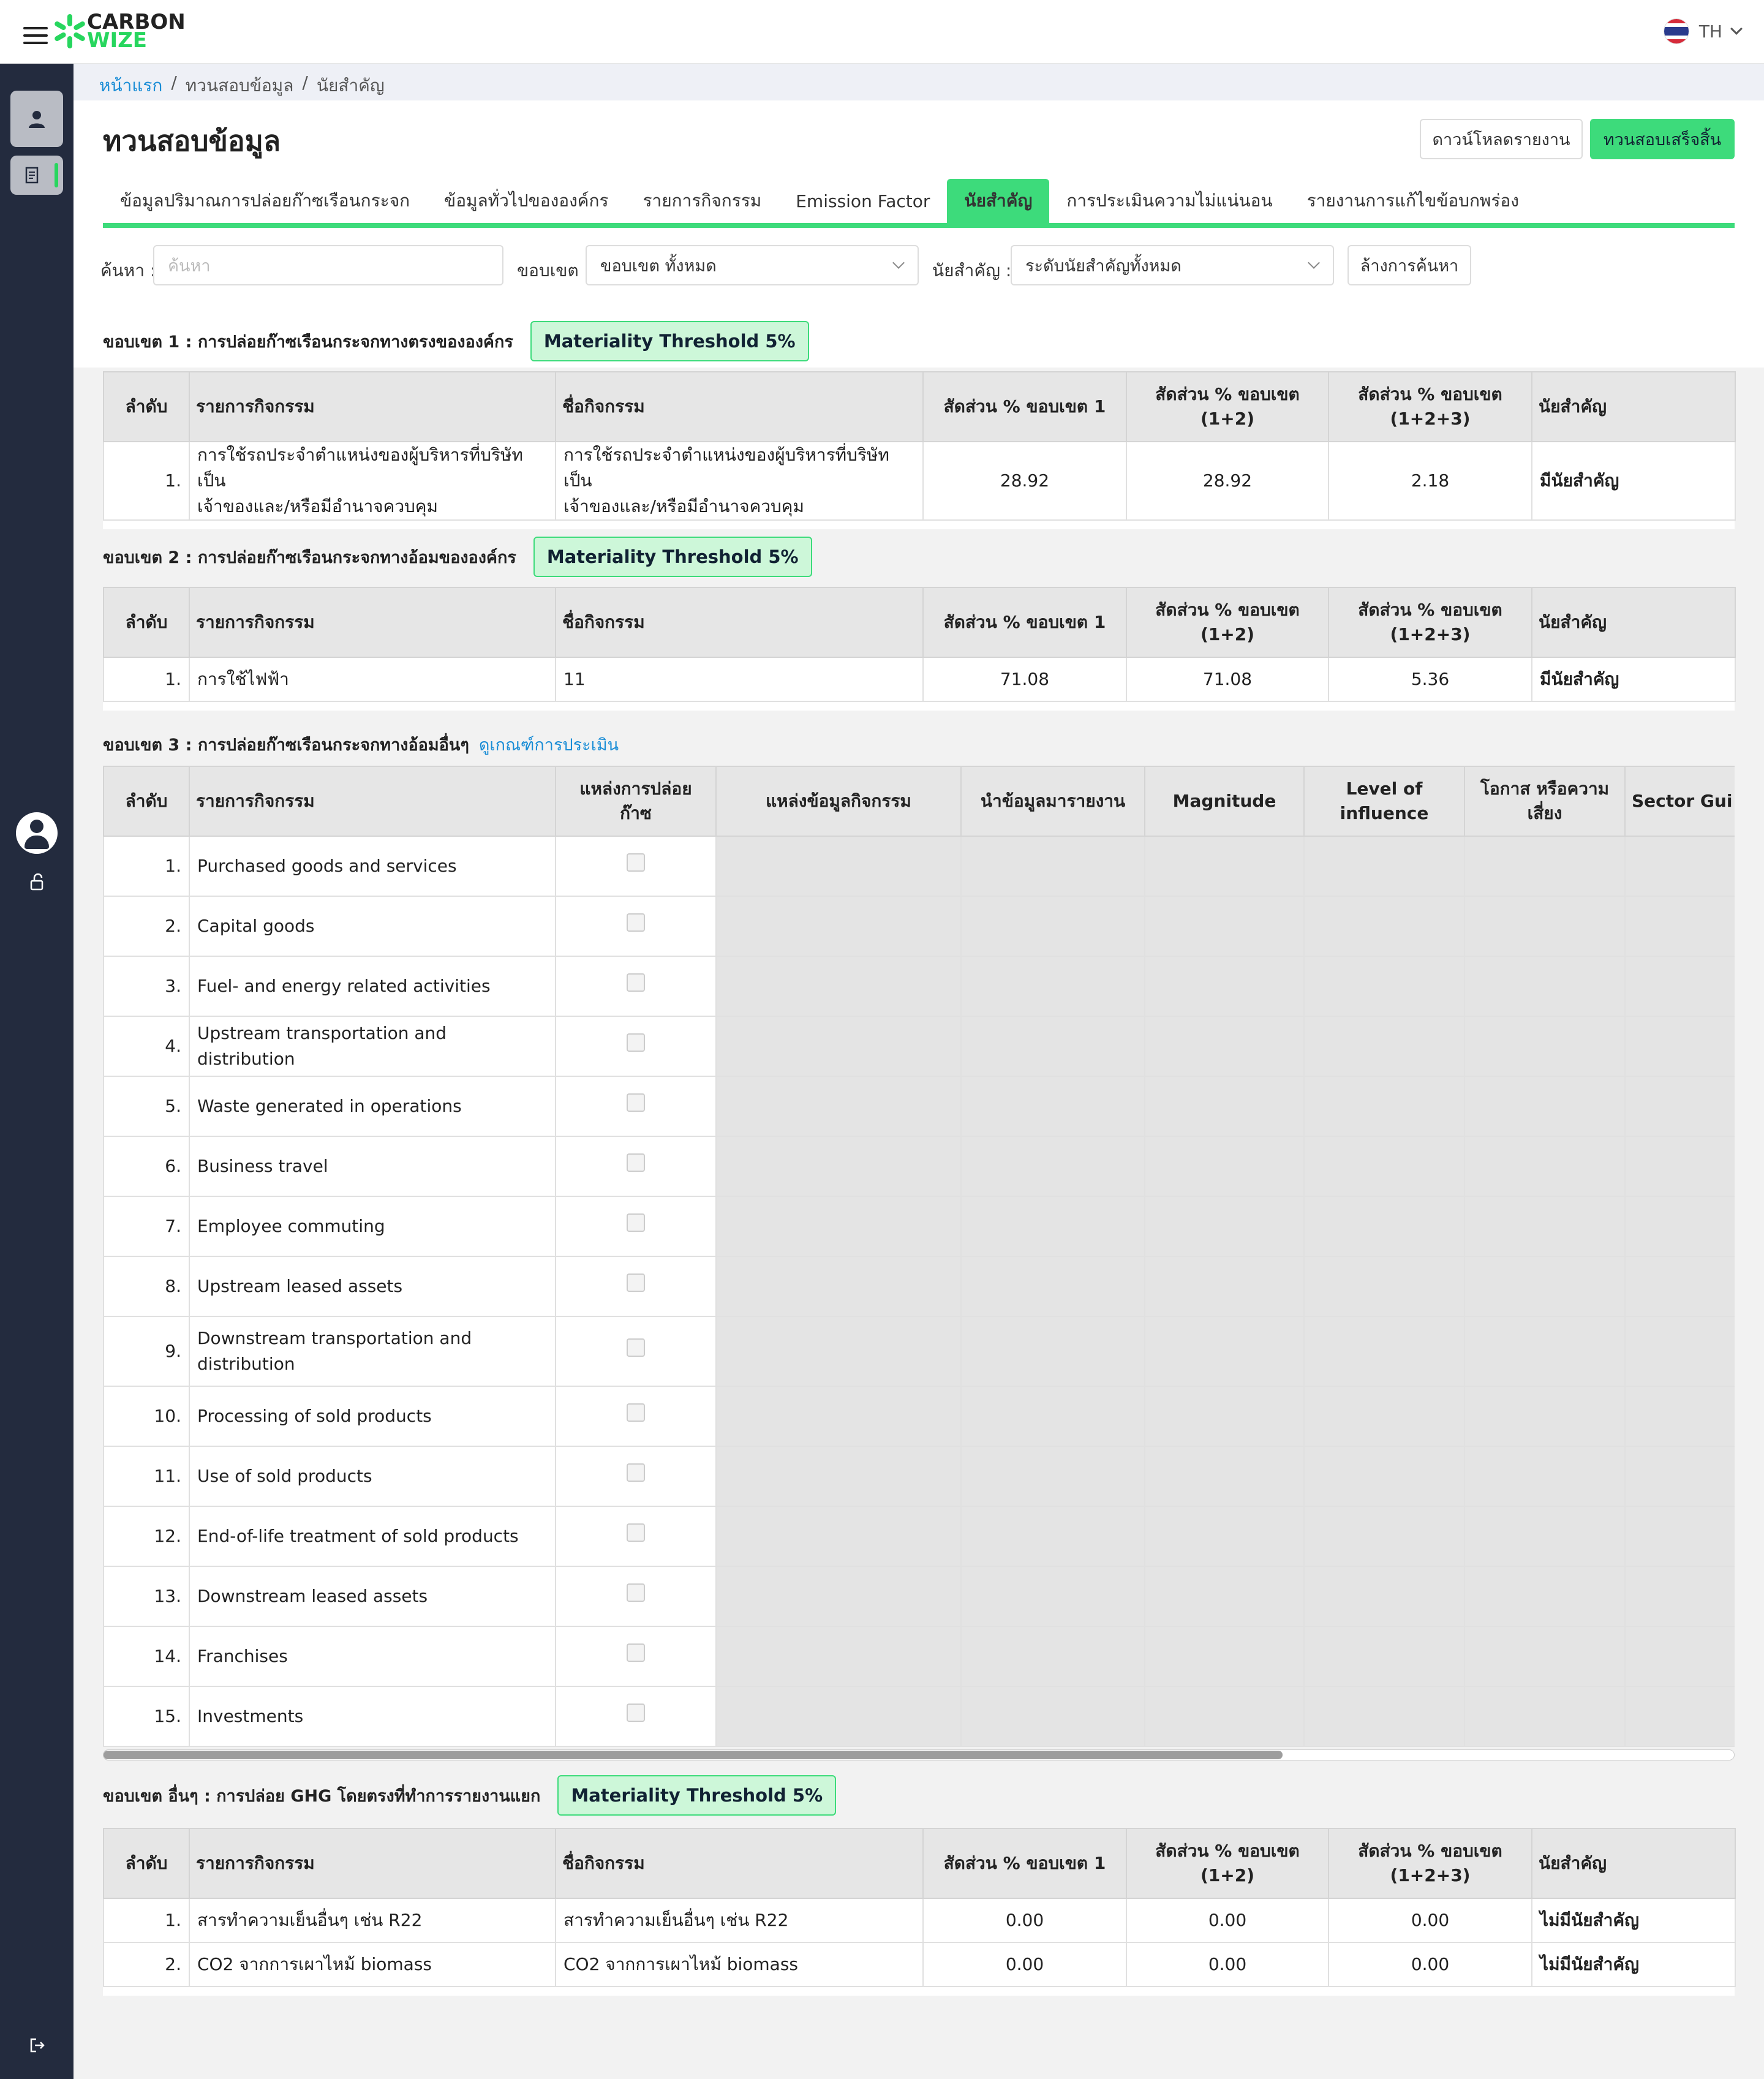  What do you see at coordinates (899, 263) in the screenshot?
I see `chevron-down-icon` at bounding box center [899, 263].